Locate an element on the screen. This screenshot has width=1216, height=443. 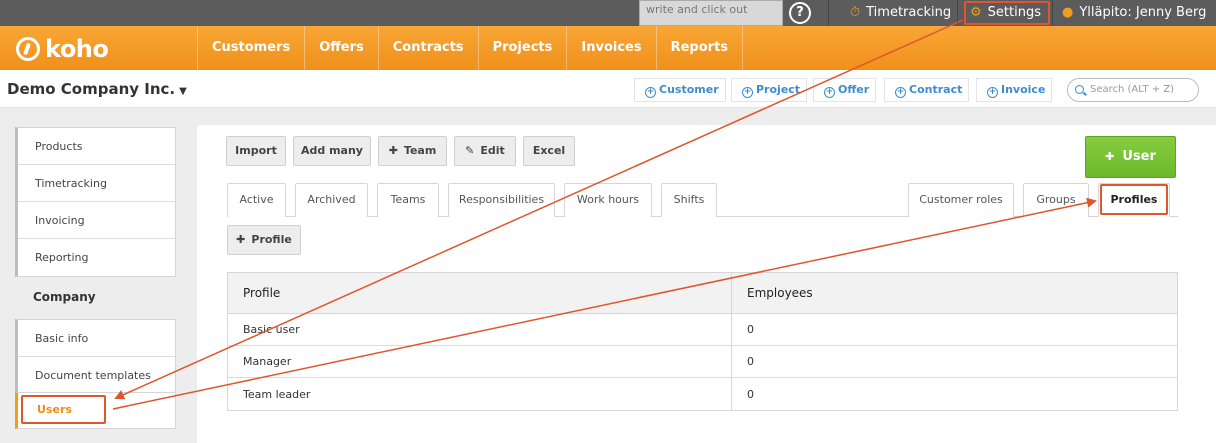
company-name: Demo Company Inc. is located at coordinates (91, 89).